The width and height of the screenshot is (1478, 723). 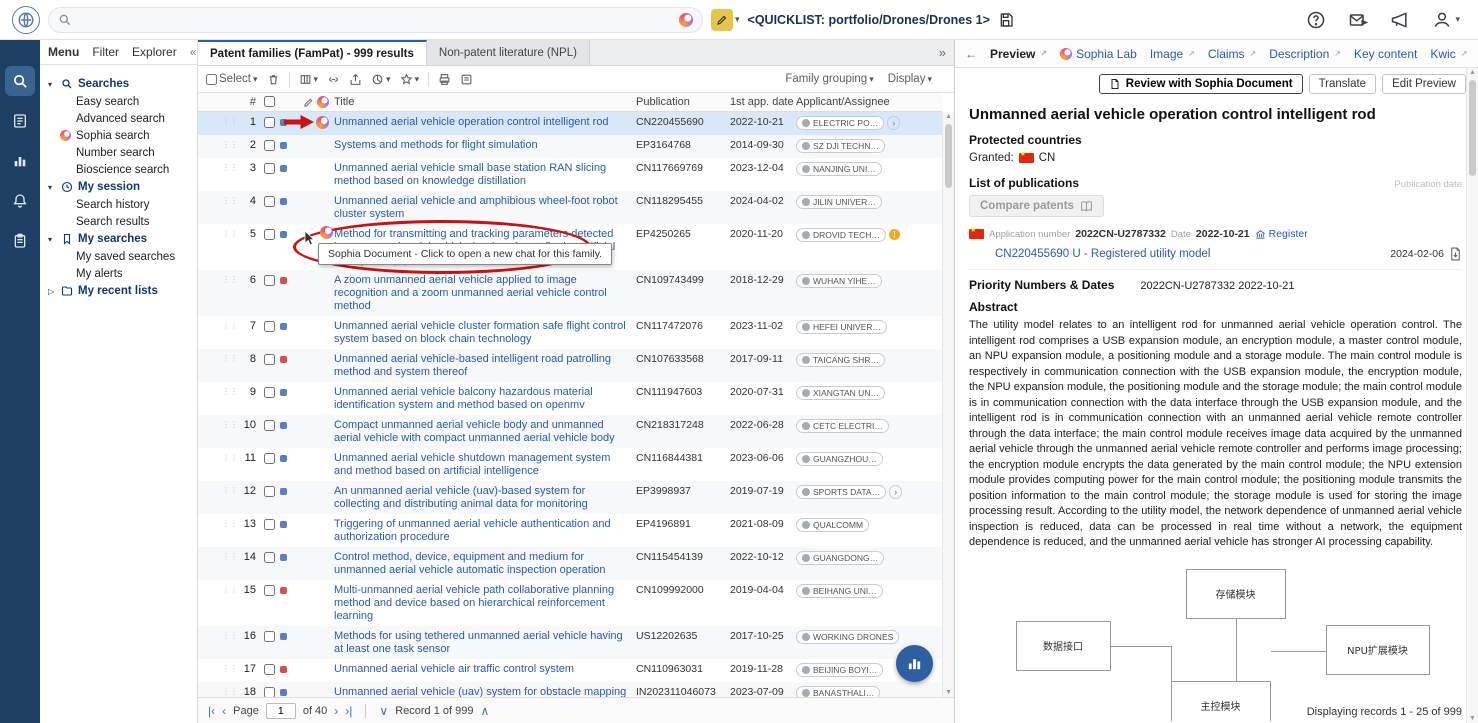 What do you see at coordinates (1358, 20) in the screenshot?
I see `share-mail-icon` at bounding box center [1358, 20].